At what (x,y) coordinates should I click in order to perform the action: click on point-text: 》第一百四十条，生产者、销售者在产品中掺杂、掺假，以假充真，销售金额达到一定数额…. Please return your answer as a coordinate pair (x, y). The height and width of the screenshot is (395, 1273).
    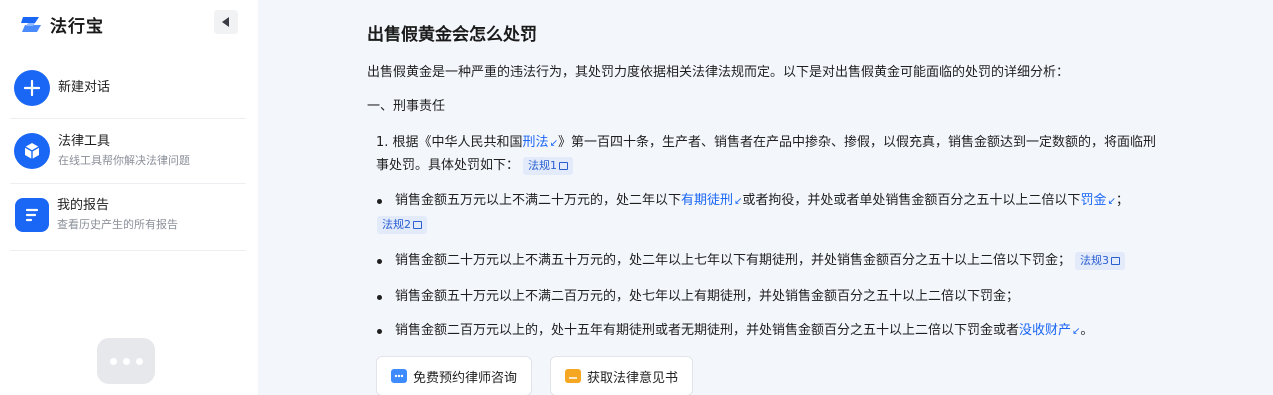
    Looking at the image, I should click on (856, 142).